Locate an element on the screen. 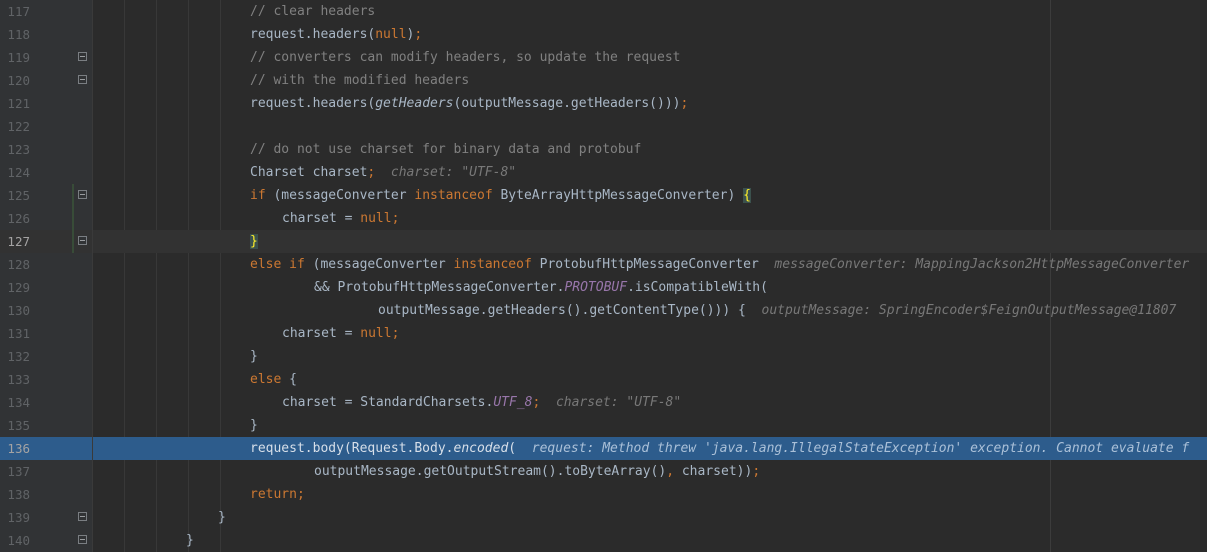  line-number: 118 is located at coordinates (15, 34).